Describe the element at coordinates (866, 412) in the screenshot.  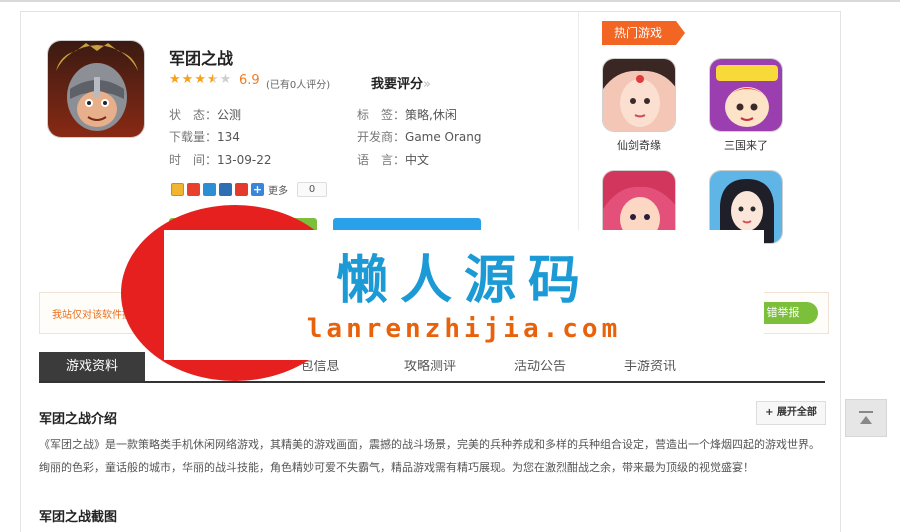
I see `back-to-top-icon` at that location.